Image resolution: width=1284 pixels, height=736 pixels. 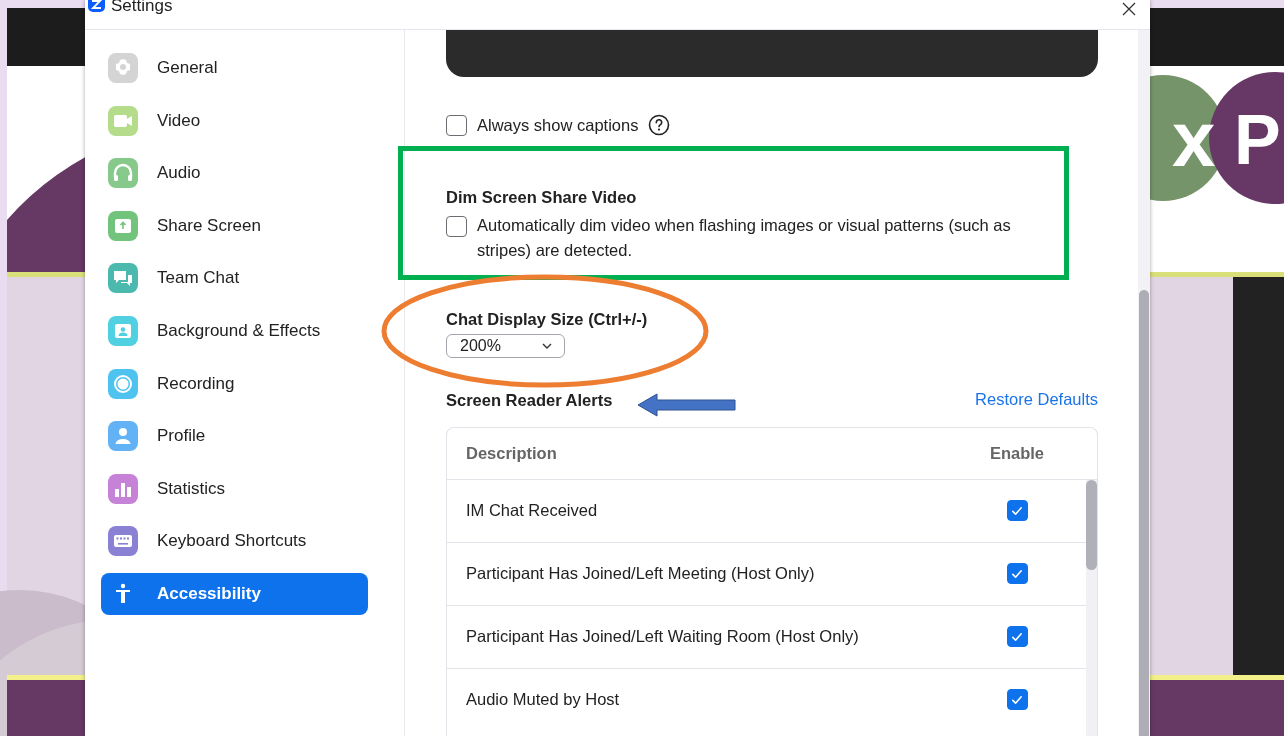 What do you see at coordinates (558, 125) in the screenshot?
I see `checkbox-label: Always show captions` at bounding box center [558, 125].